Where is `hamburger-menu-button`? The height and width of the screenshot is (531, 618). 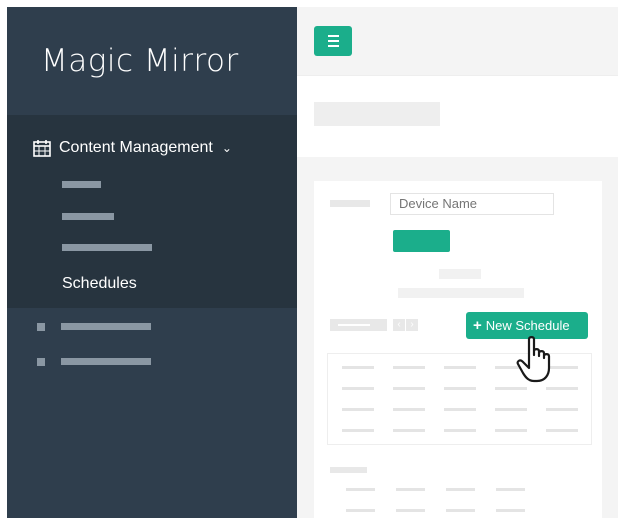
hamburger-menu-button is located at coordinates (333, 41).